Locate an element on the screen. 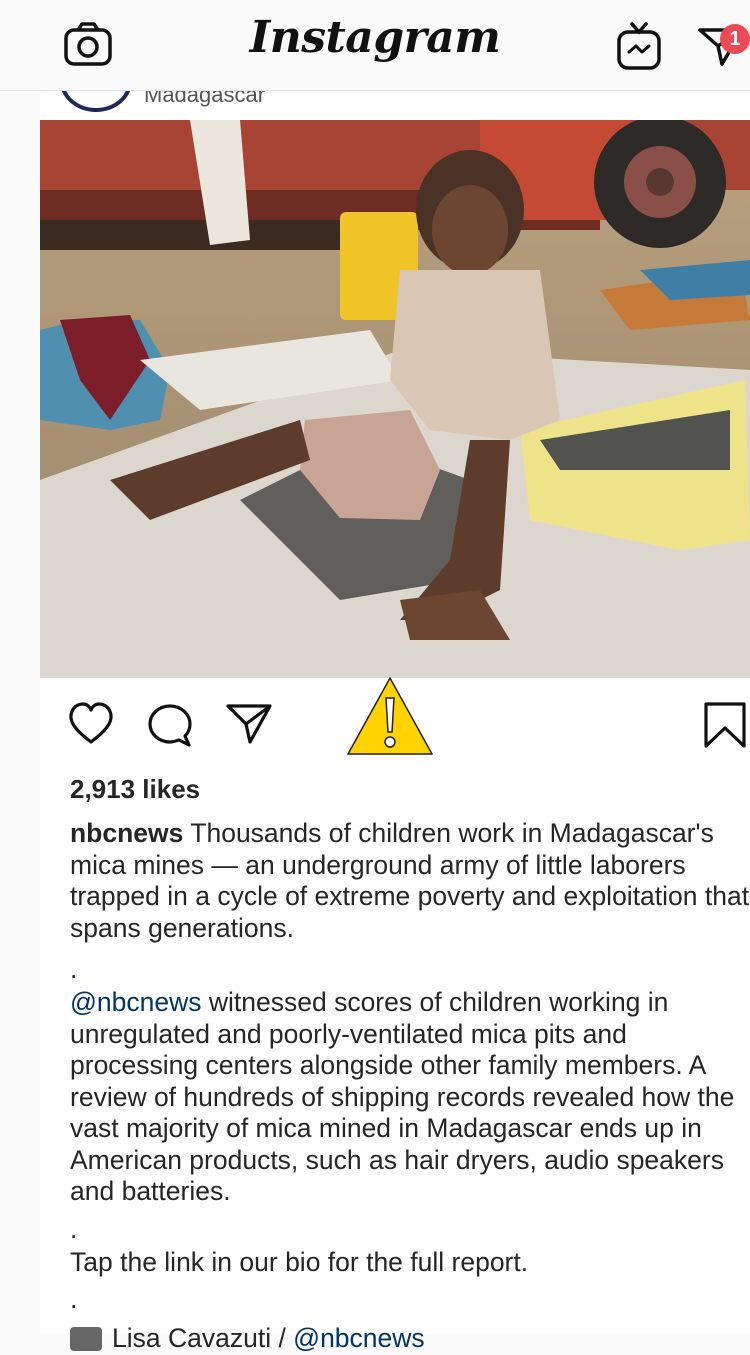  bookmark-icon is located at coordinates (725, 727).